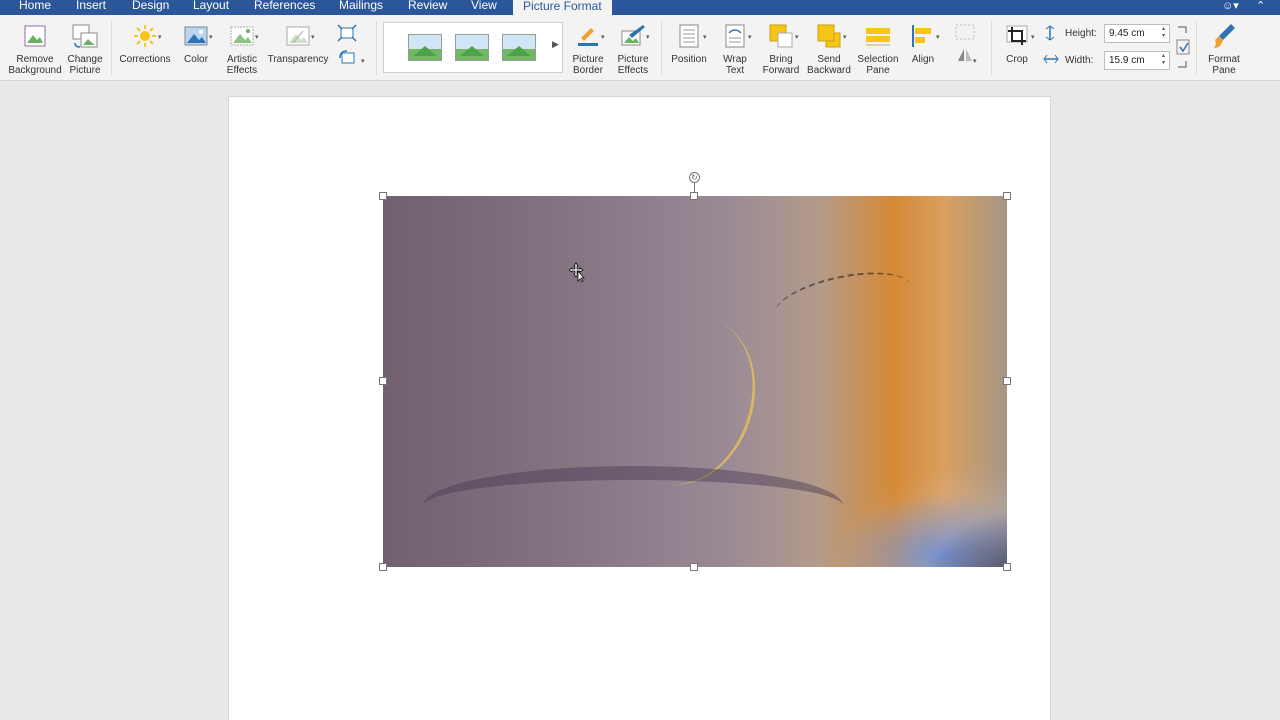  Describe the element at coordinates (576, 272) in the screenshot. I see `move-cursor-icon` at that location.